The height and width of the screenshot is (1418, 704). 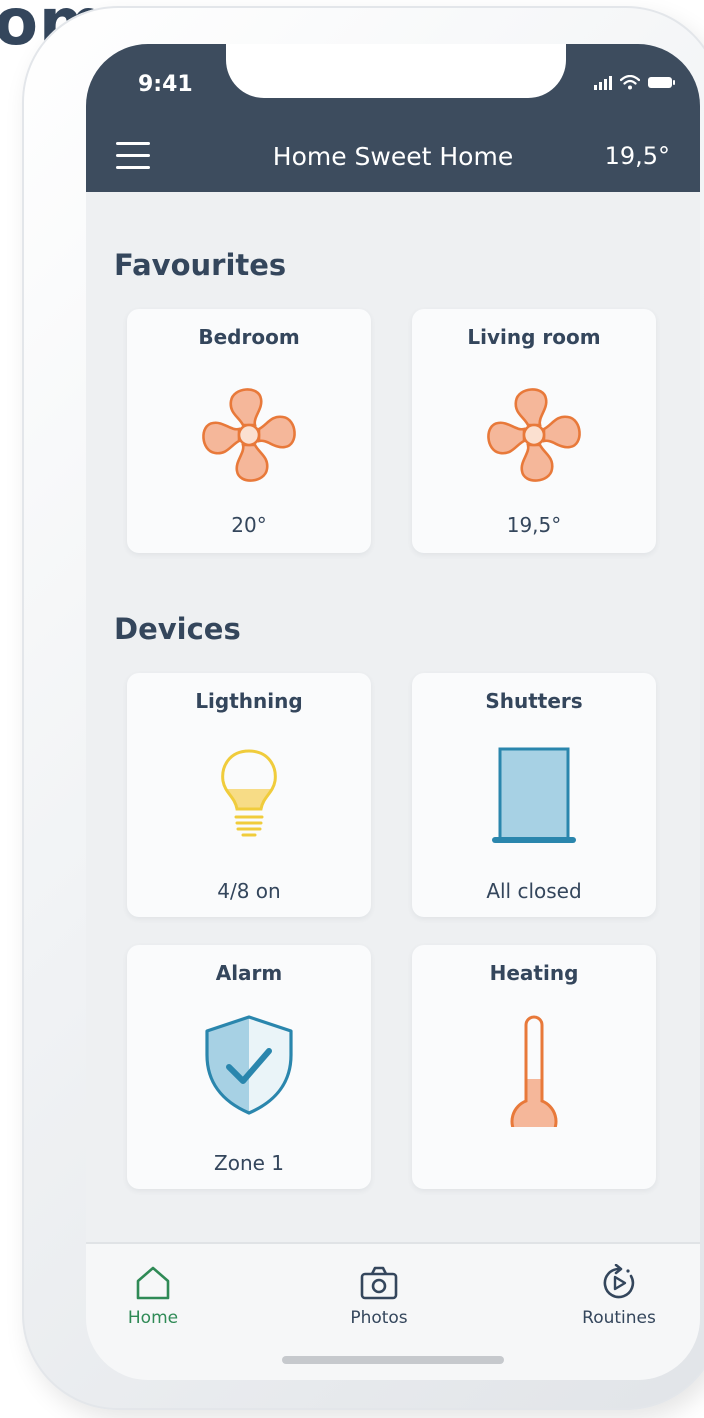 I want to click on tab-label: Home, so click(x=153, y=1318).